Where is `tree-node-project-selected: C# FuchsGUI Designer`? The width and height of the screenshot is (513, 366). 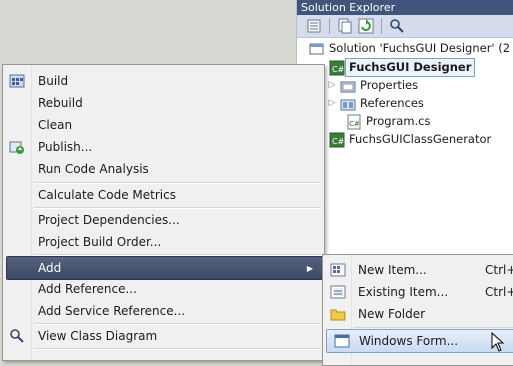
tree-node-project-selected: C# FuchsGUI Designer is located at coordinates (402, 67).